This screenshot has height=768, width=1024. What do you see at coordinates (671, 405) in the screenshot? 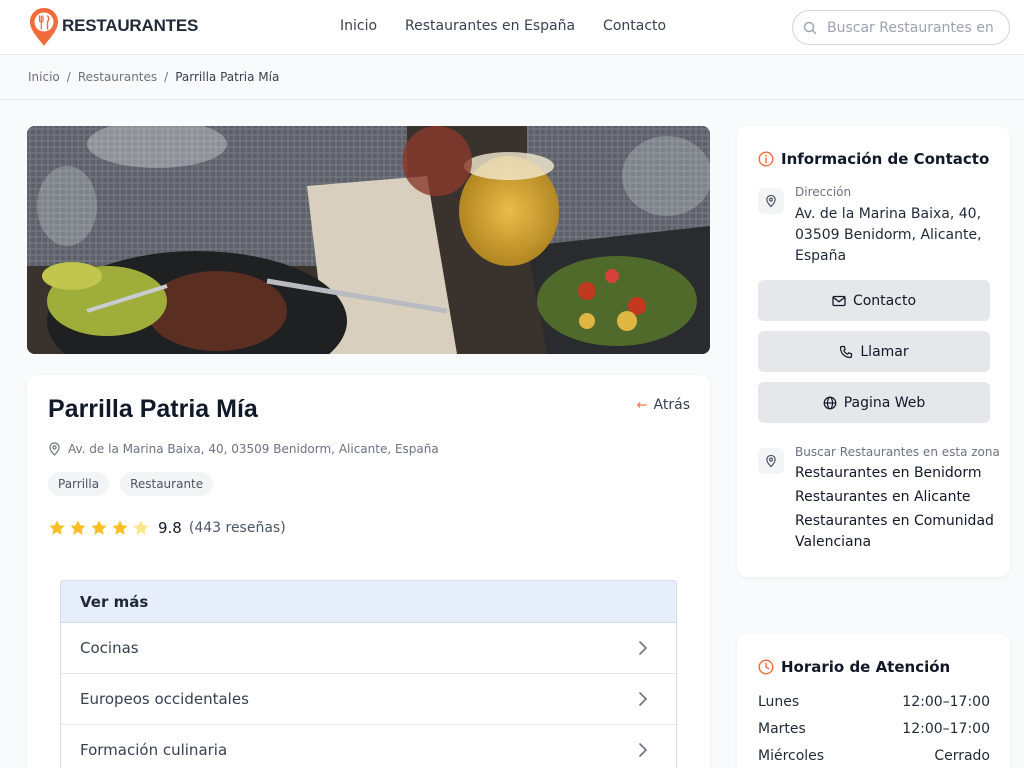
I see `back-label: Atrás` at bounding box center [671, 405].